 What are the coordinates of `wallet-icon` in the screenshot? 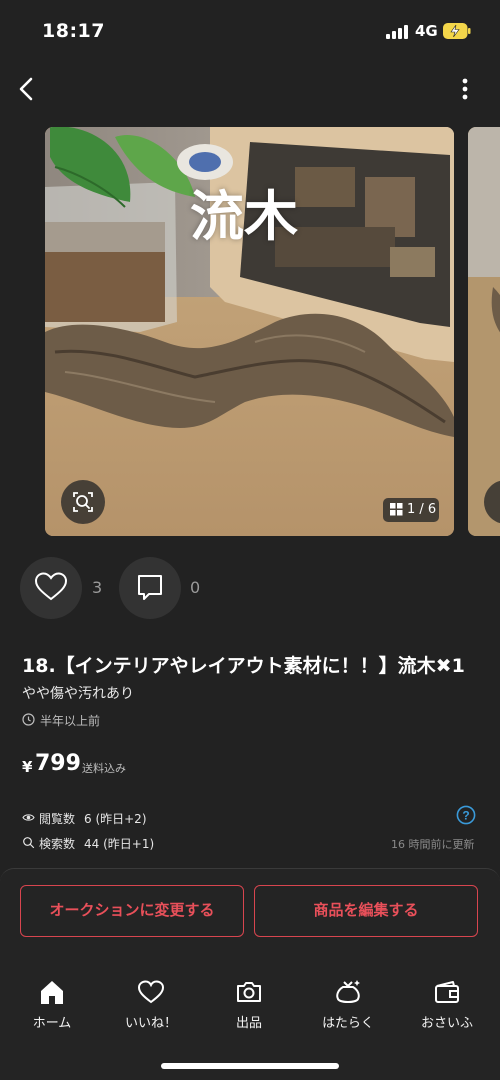 It's located at (447, 992).